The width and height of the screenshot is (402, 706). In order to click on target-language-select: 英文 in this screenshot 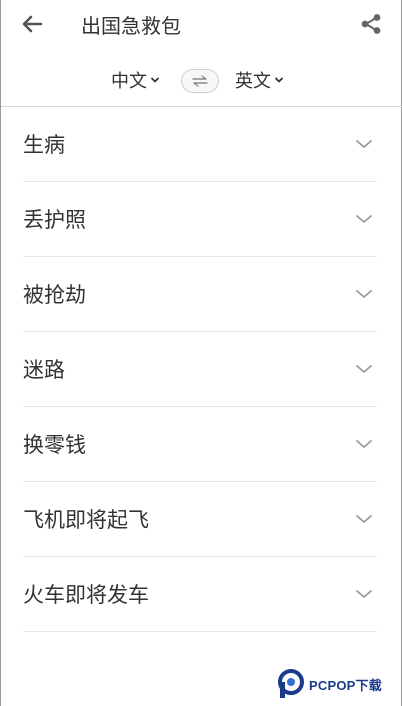, I will do `click(259, 80)`.